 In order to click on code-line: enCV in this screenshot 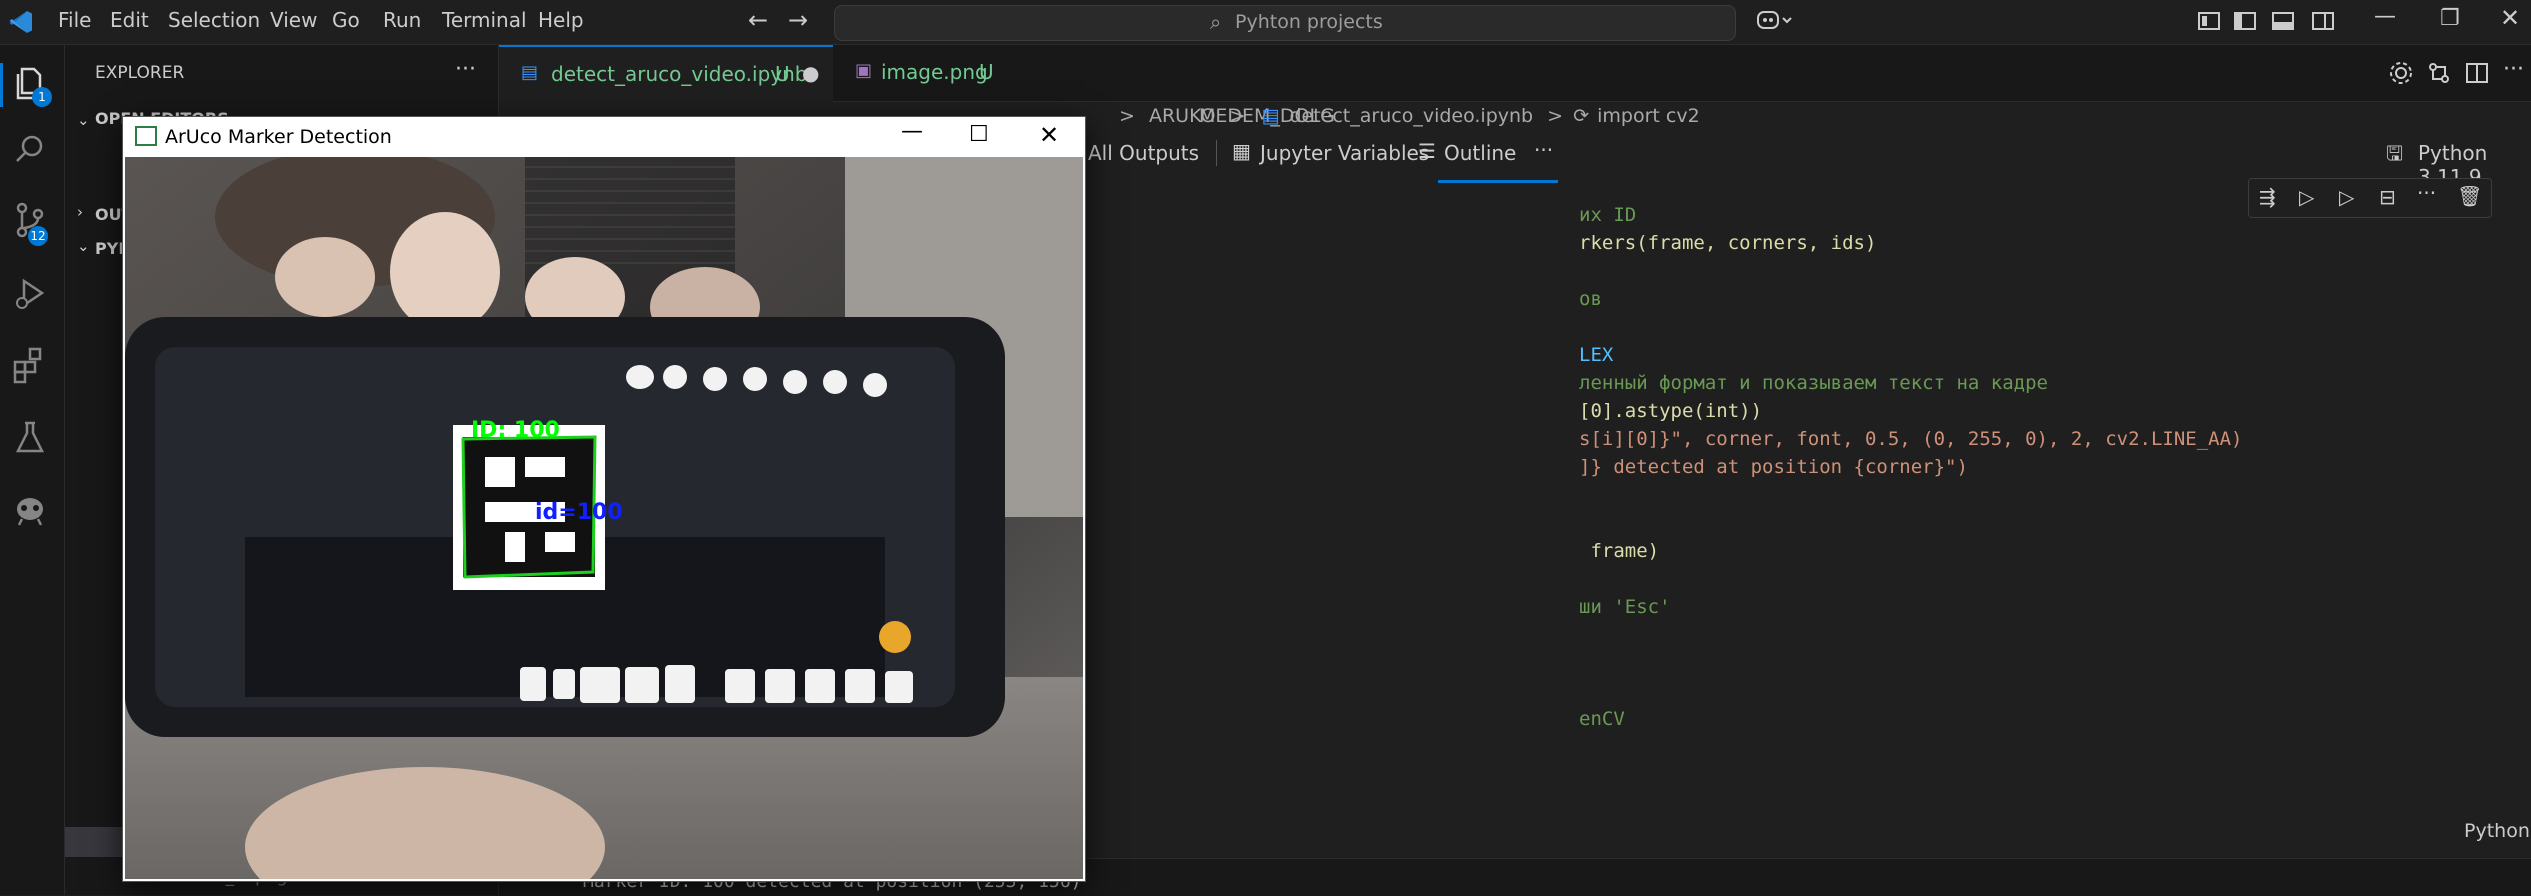, I will do `click(1602, 719)`.